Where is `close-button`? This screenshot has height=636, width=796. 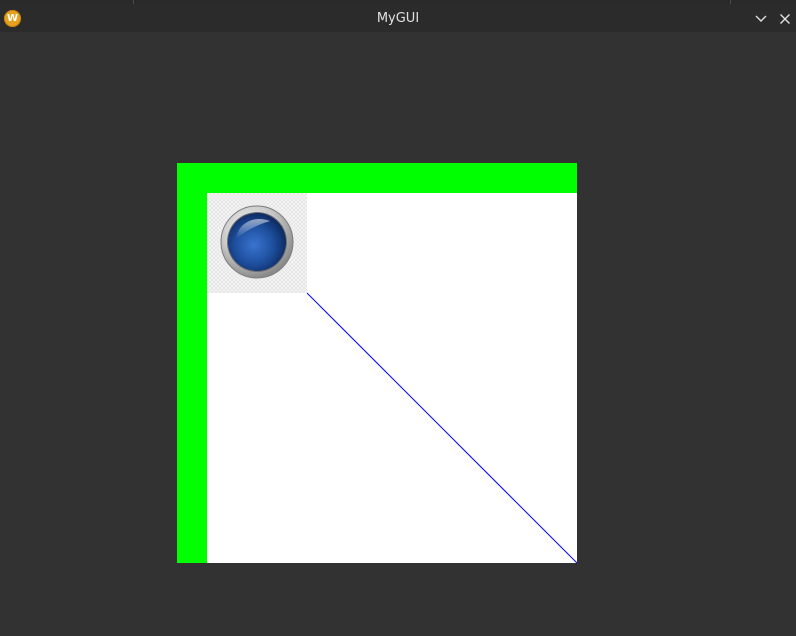 close-button is located at coordinates (785, 19).